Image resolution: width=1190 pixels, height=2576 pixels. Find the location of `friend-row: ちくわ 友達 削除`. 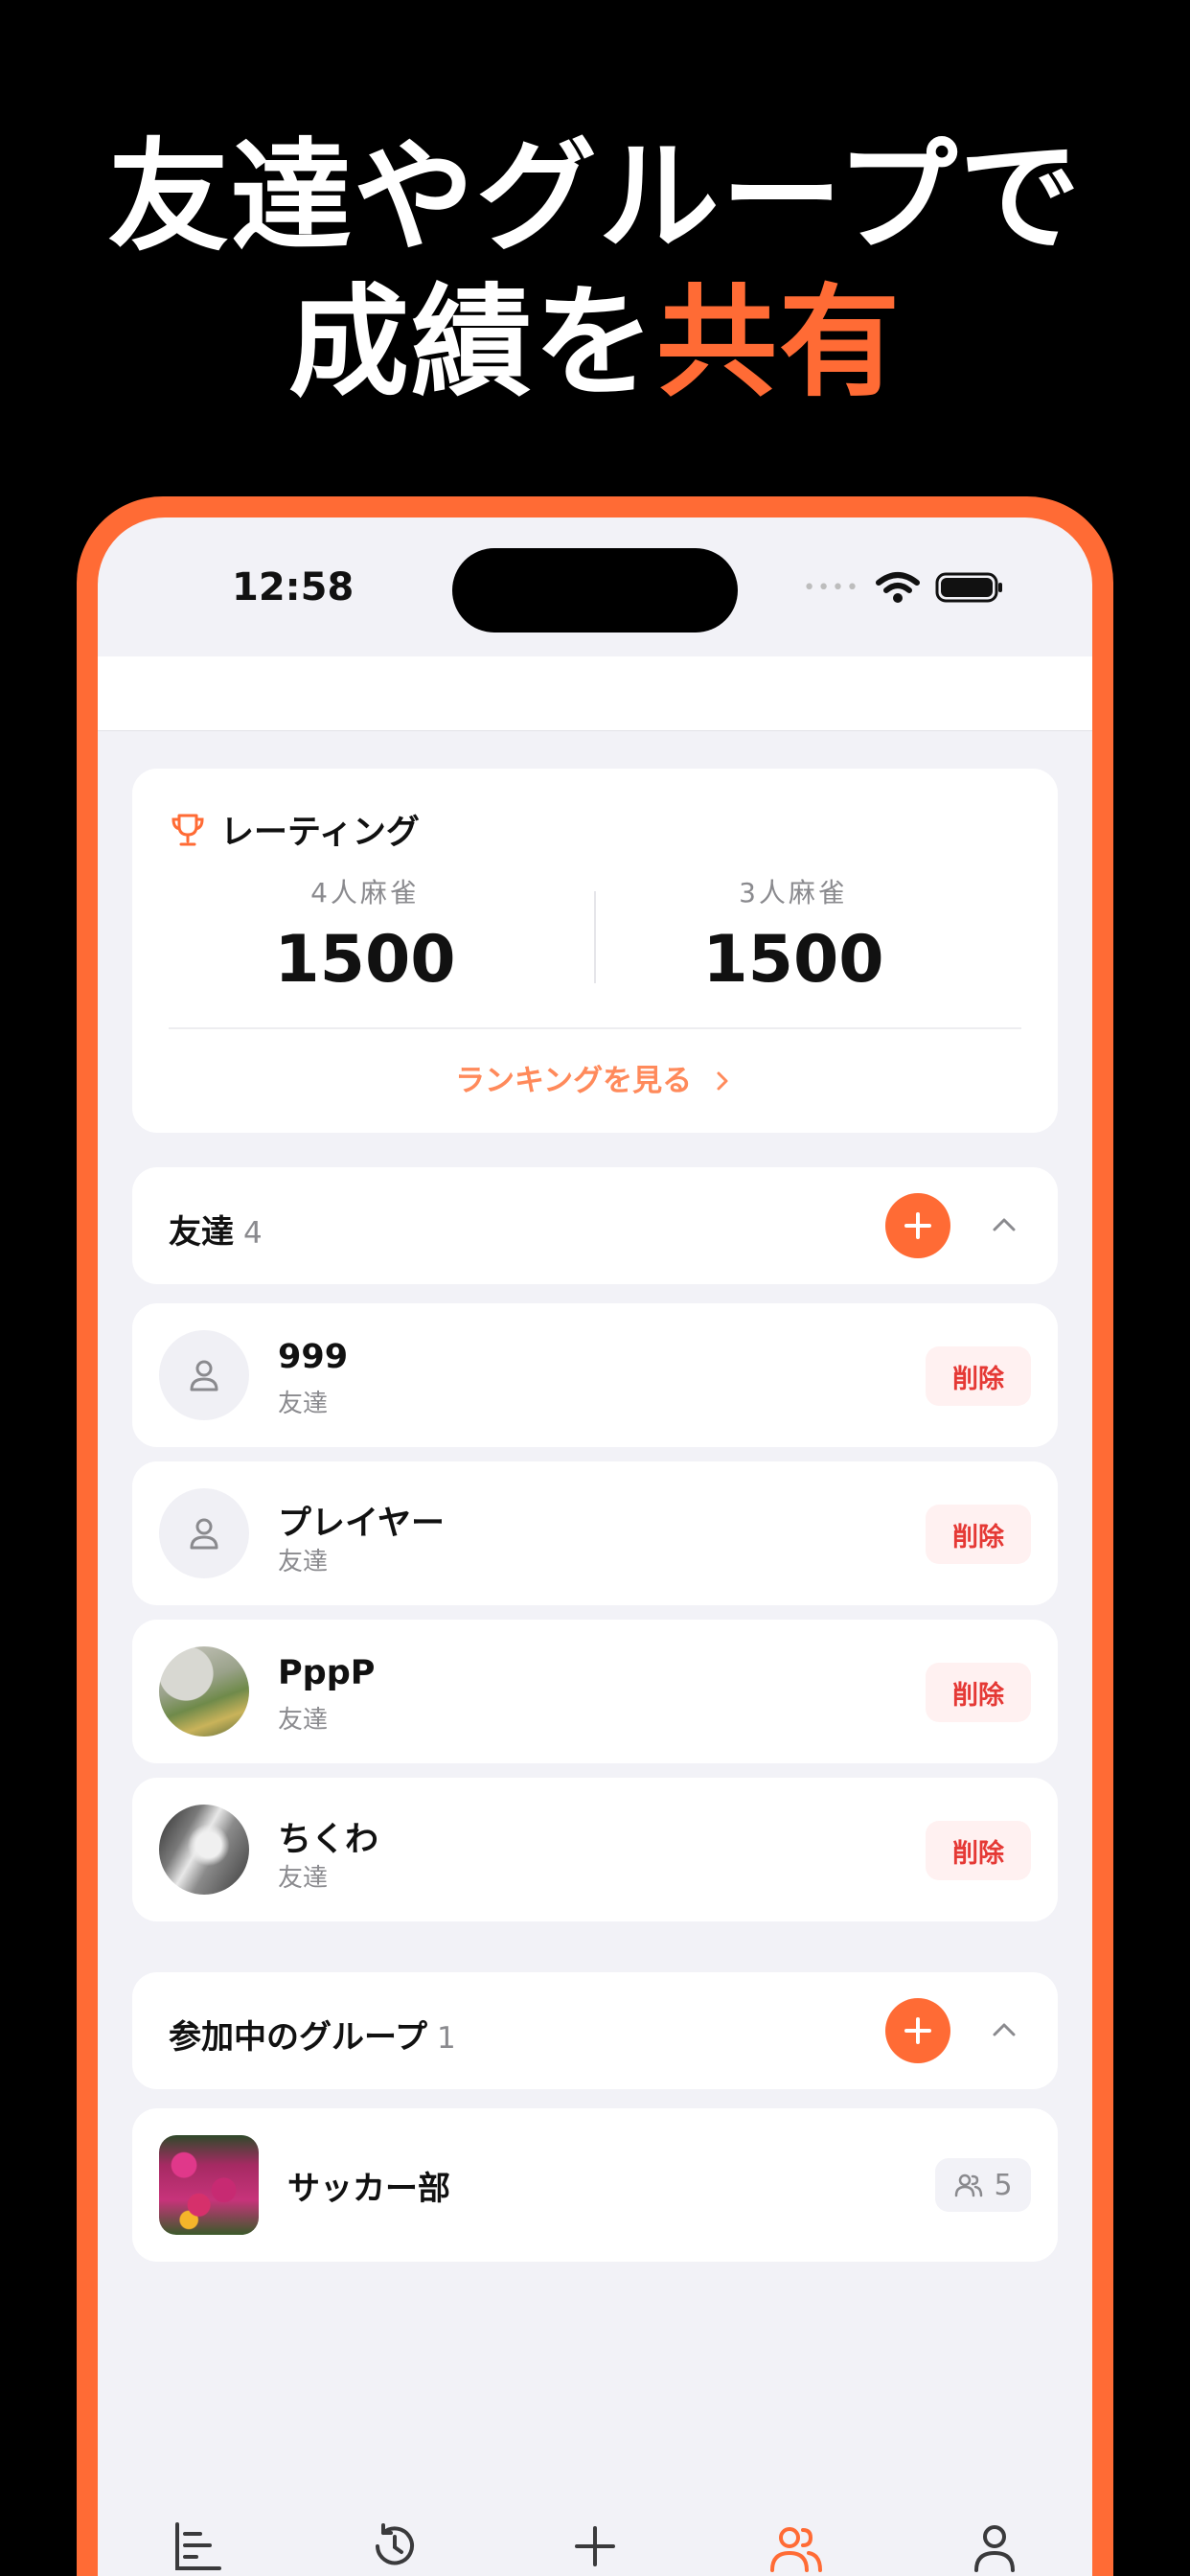

friend-row: ちくわ 友達 削除 is located at coordinates (595, 1849).